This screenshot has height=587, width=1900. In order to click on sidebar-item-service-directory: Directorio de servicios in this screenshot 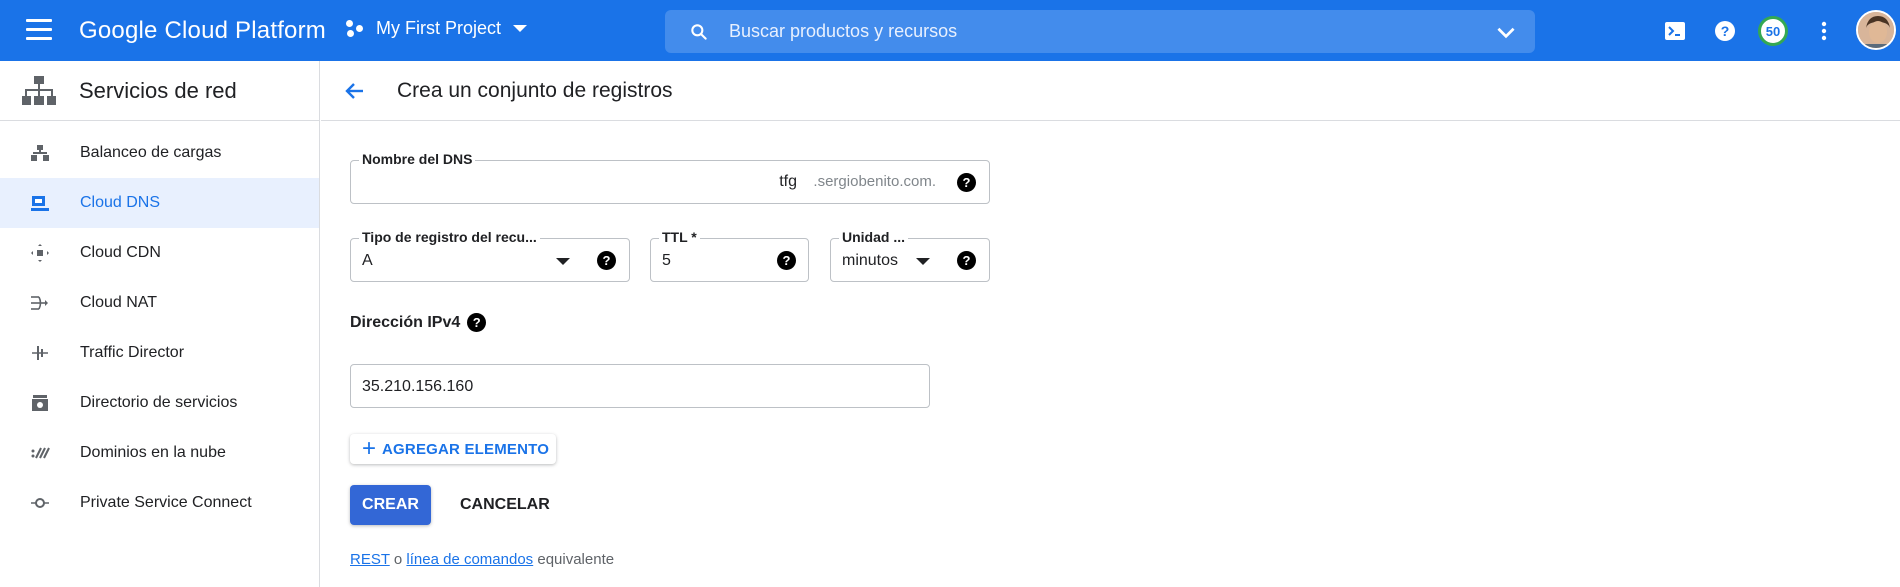, I will do `click(159, 403)`.